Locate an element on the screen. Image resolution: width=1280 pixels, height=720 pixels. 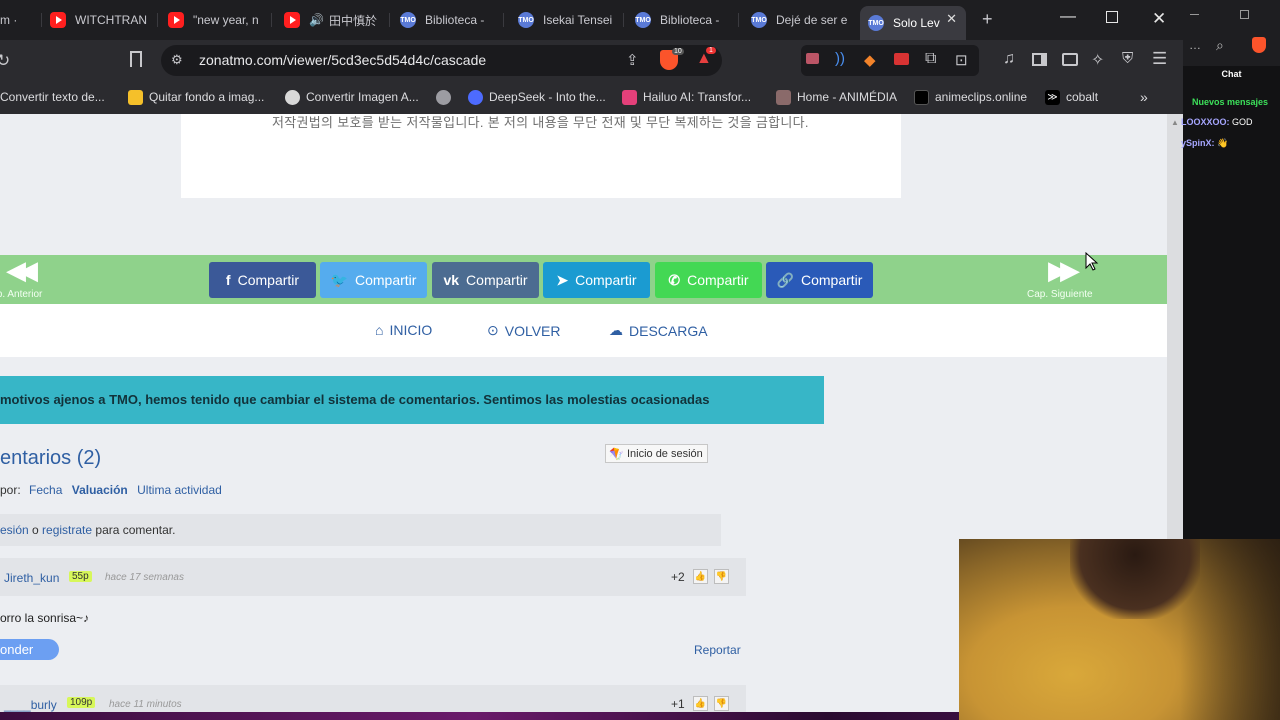
translate-extension-icon is located at coordinates (812, 58).